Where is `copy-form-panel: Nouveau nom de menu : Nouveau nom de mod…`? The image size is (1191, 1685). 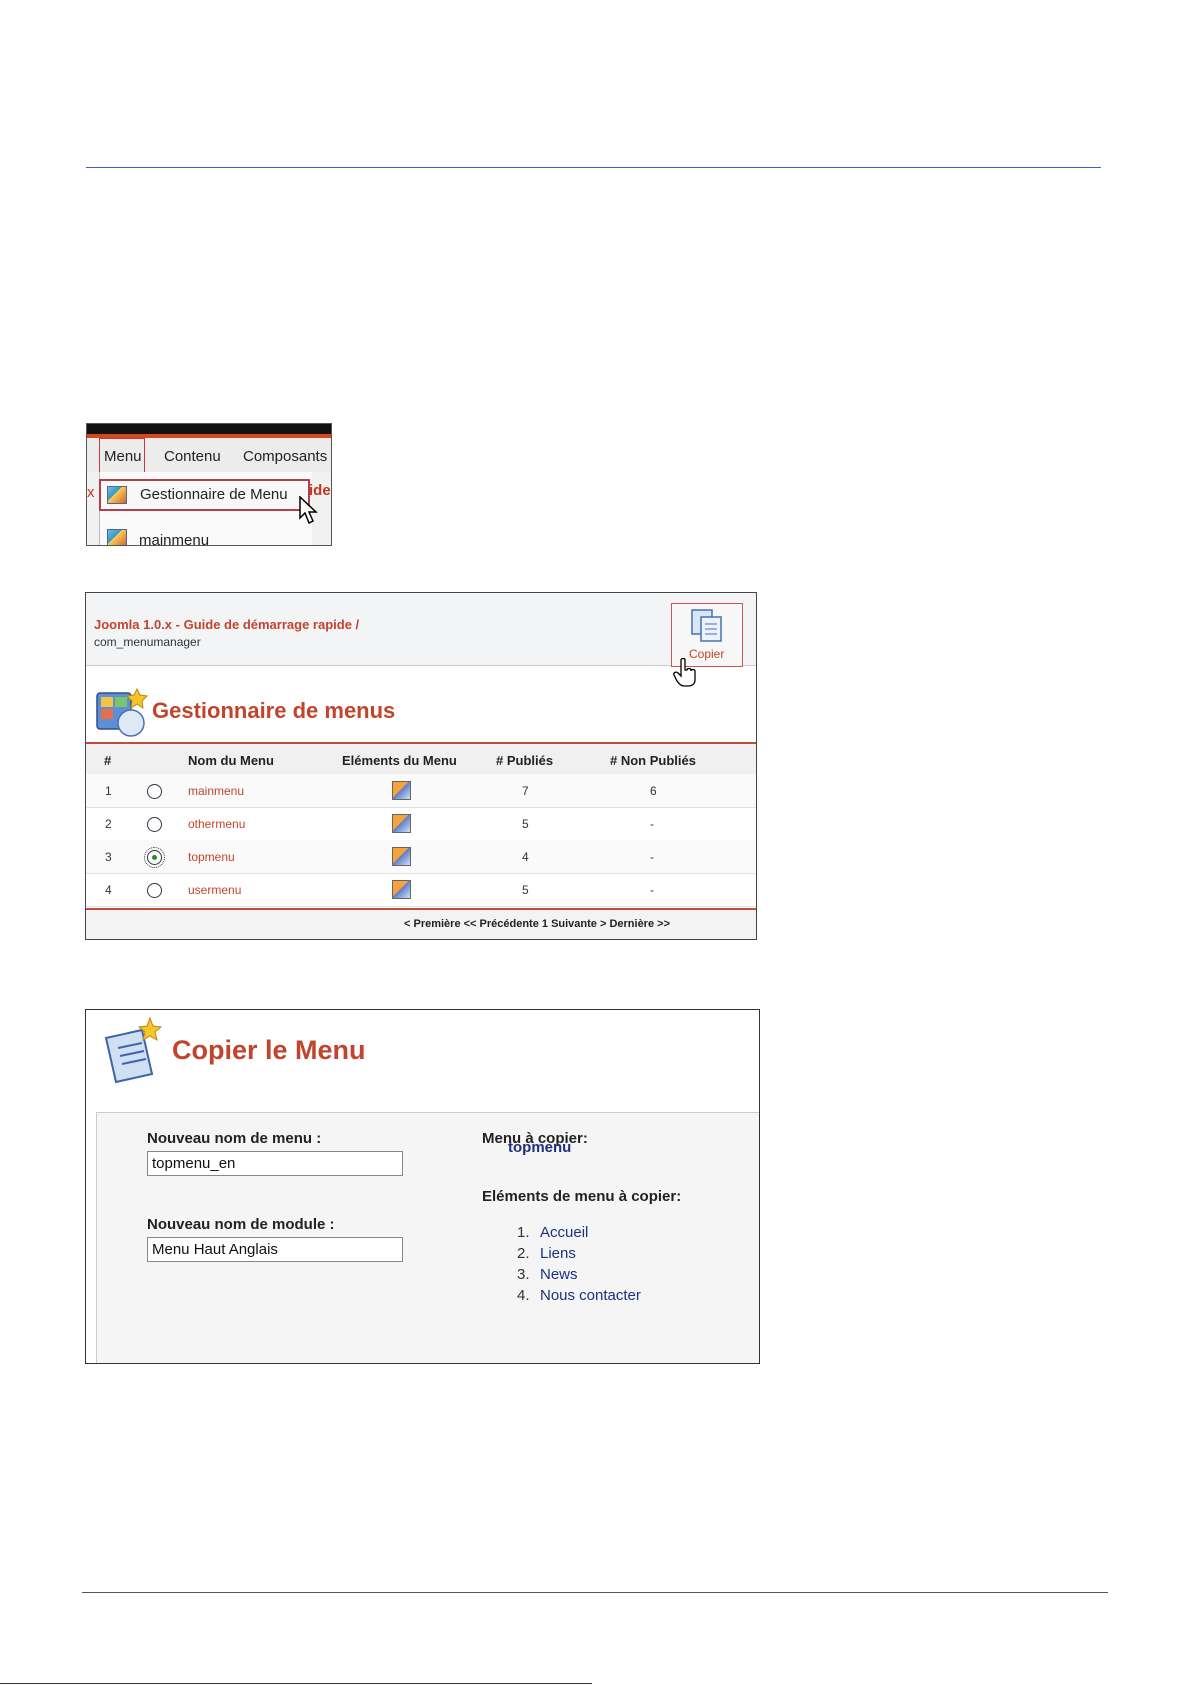
copy-form-panel: Nouveau nom de menu : Nouveau nom de mod… is located at coordinates (427, 1237).